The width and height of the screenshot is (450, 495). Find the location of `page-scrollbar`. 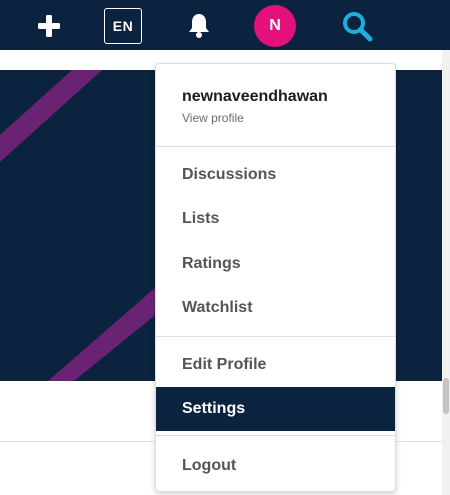

page-scrollbar is located at coordinates (446, 247).